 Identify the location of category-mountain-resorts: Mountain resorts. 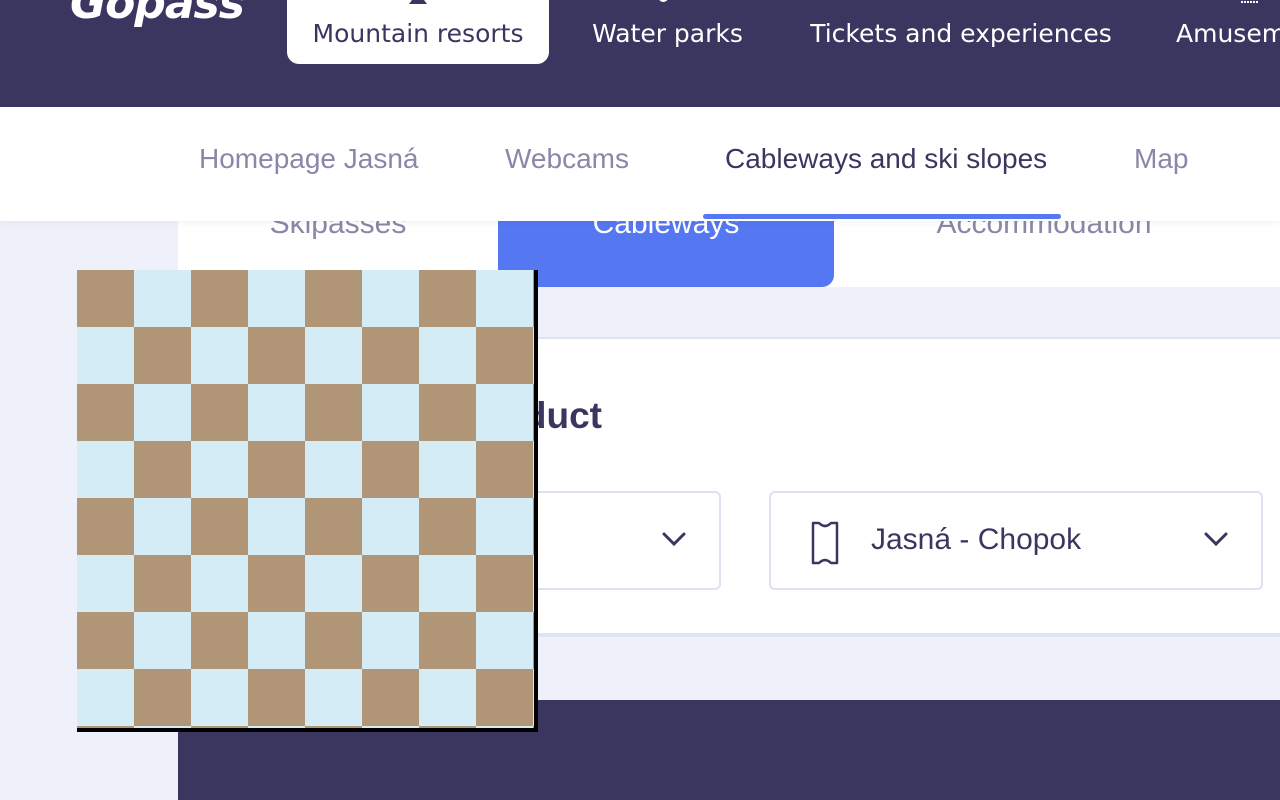
(418, 32).